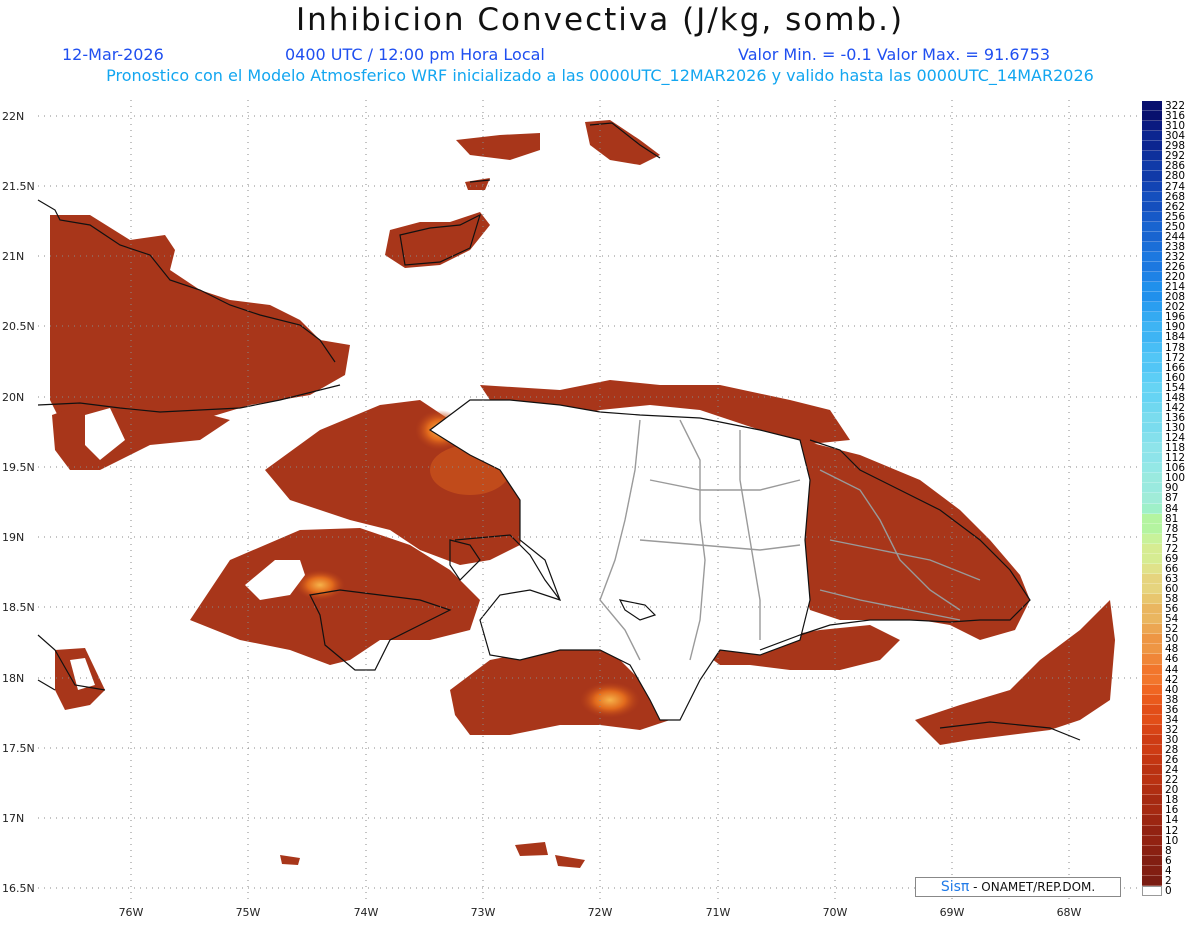 The width and height of the screenshot is (1200, 927). What do you see at coordinates (248, 912) in the screenshot?
I see `lon-label: 75W` at bounding box center [248, 912].